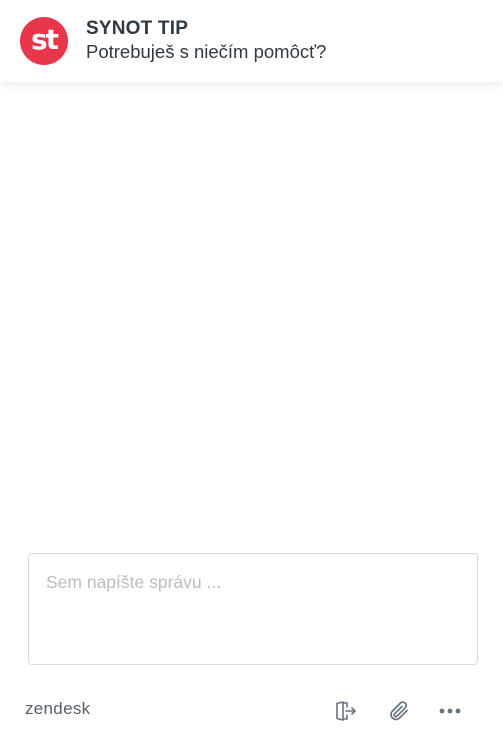 This screenshot has height=731, width=503. I want to click on message-input, so click(253, 609).